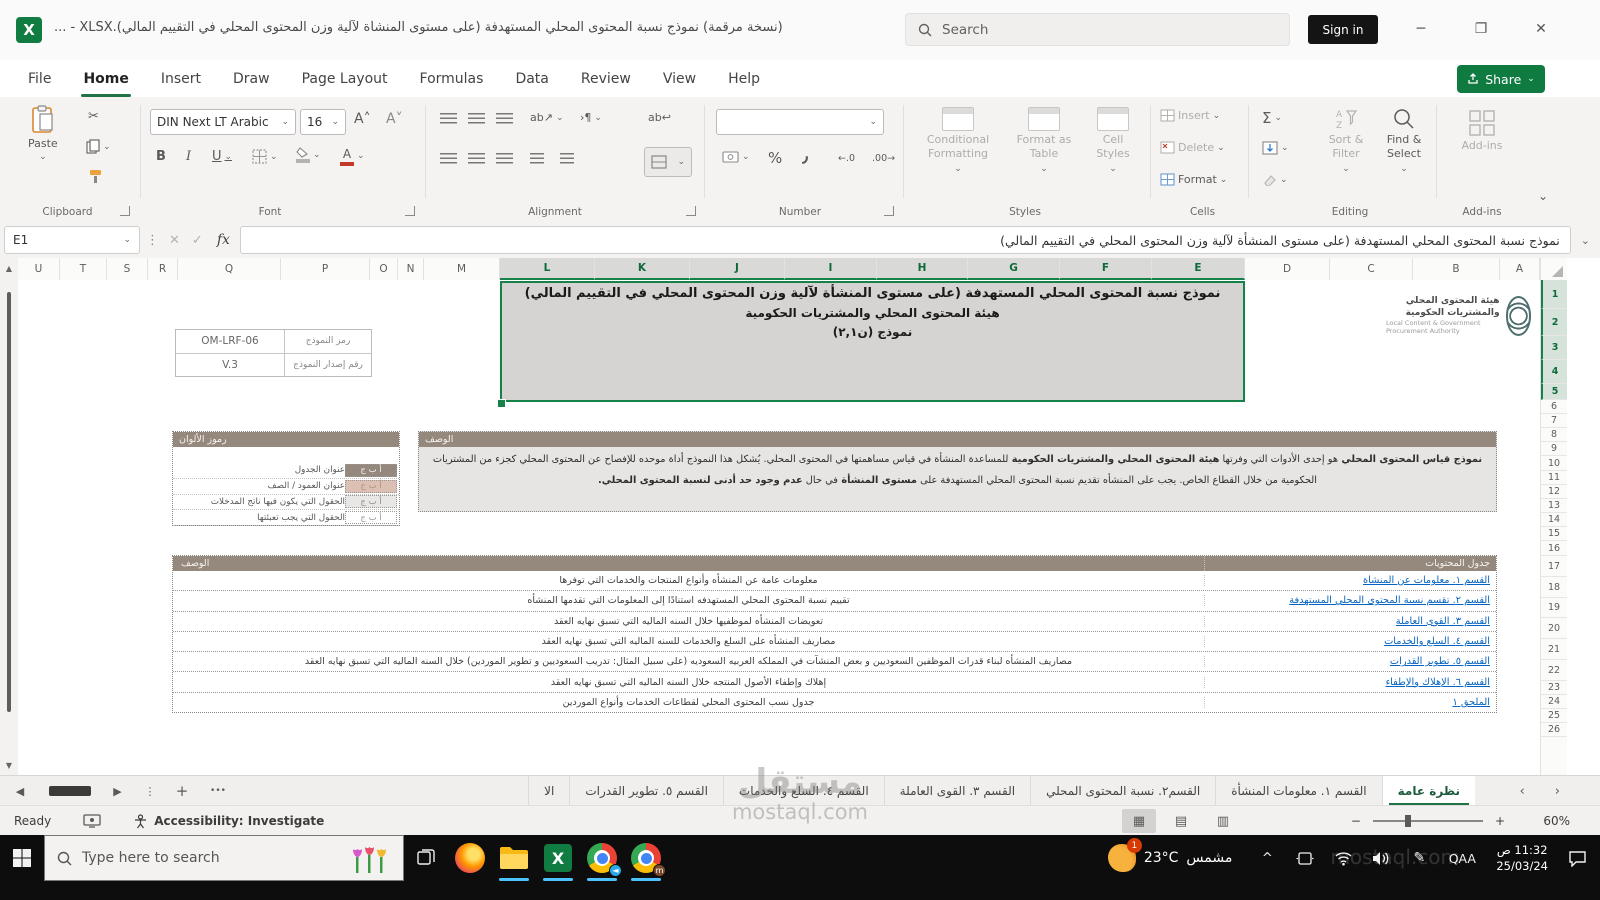 This screenshot has height=900, width=1600. I want to click on column-header-M: M, so click(462, 269).